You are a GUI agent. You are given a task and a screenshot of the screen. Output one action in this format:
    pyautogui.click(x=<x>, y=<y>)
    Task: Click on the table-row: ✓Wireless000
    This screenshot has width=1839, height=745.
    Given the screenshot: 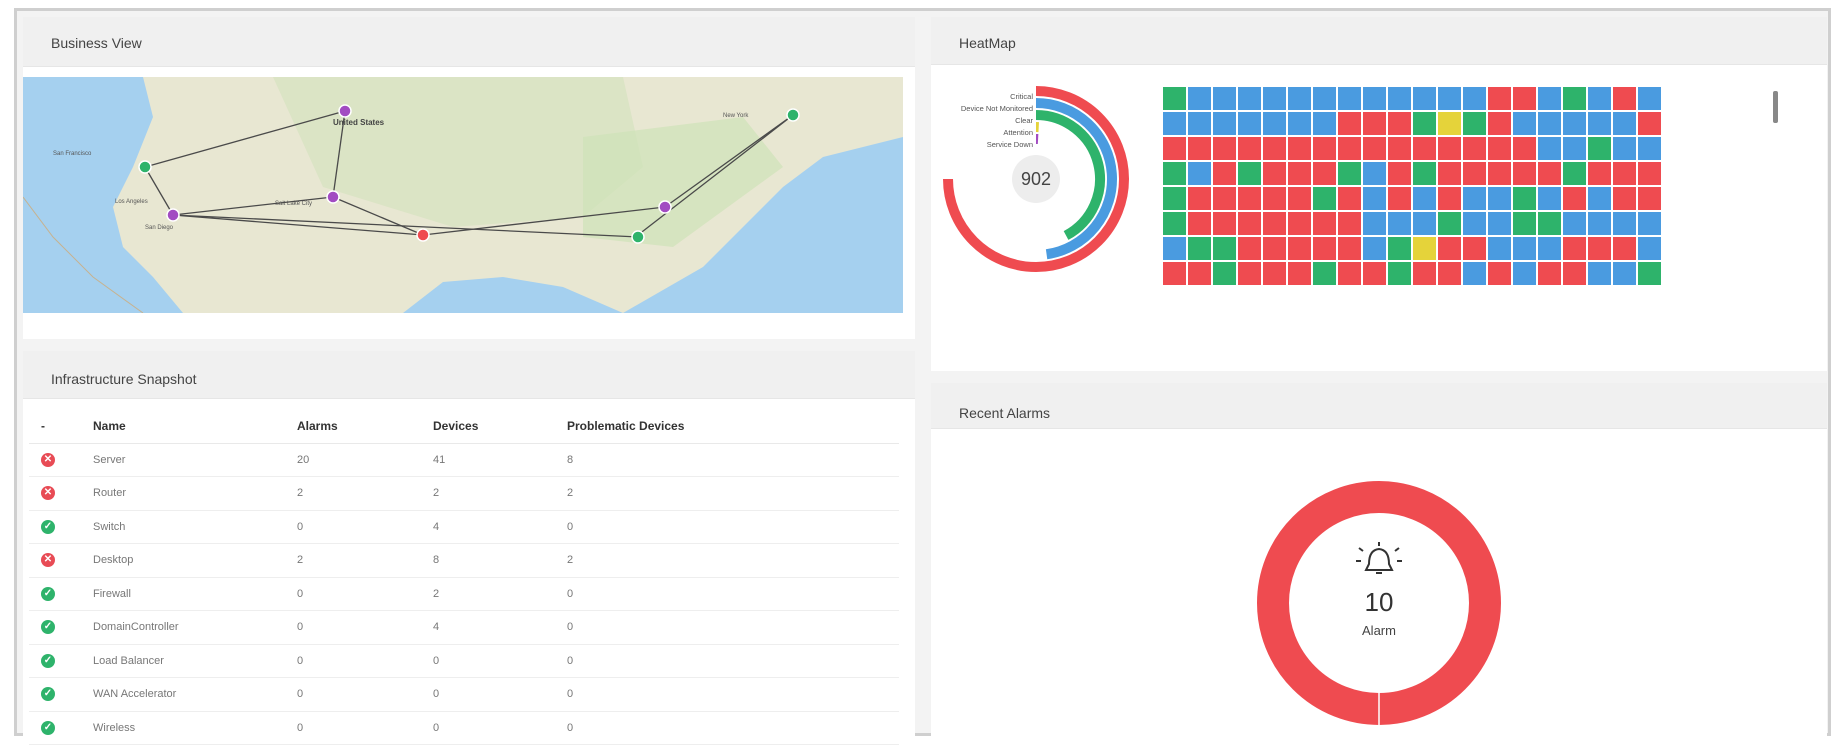 What is the action you would take?
    pyautogui.click(x=464, y=728)
    